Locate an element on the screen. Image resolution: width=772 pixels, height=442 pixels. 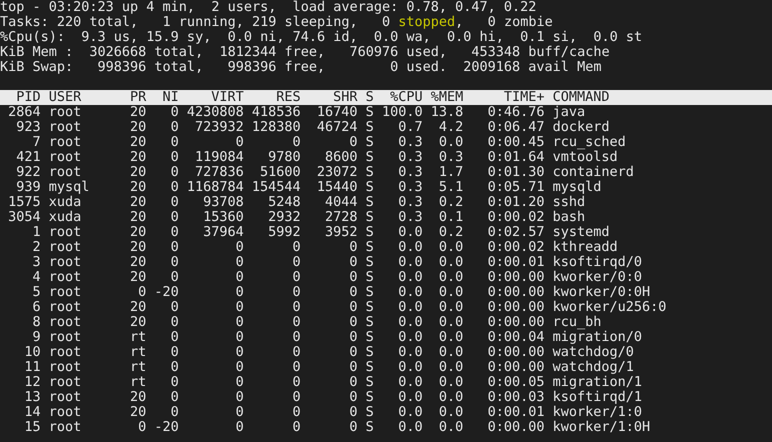
table-cell-text: 0:02.57 is located at coordinates (515, 232).